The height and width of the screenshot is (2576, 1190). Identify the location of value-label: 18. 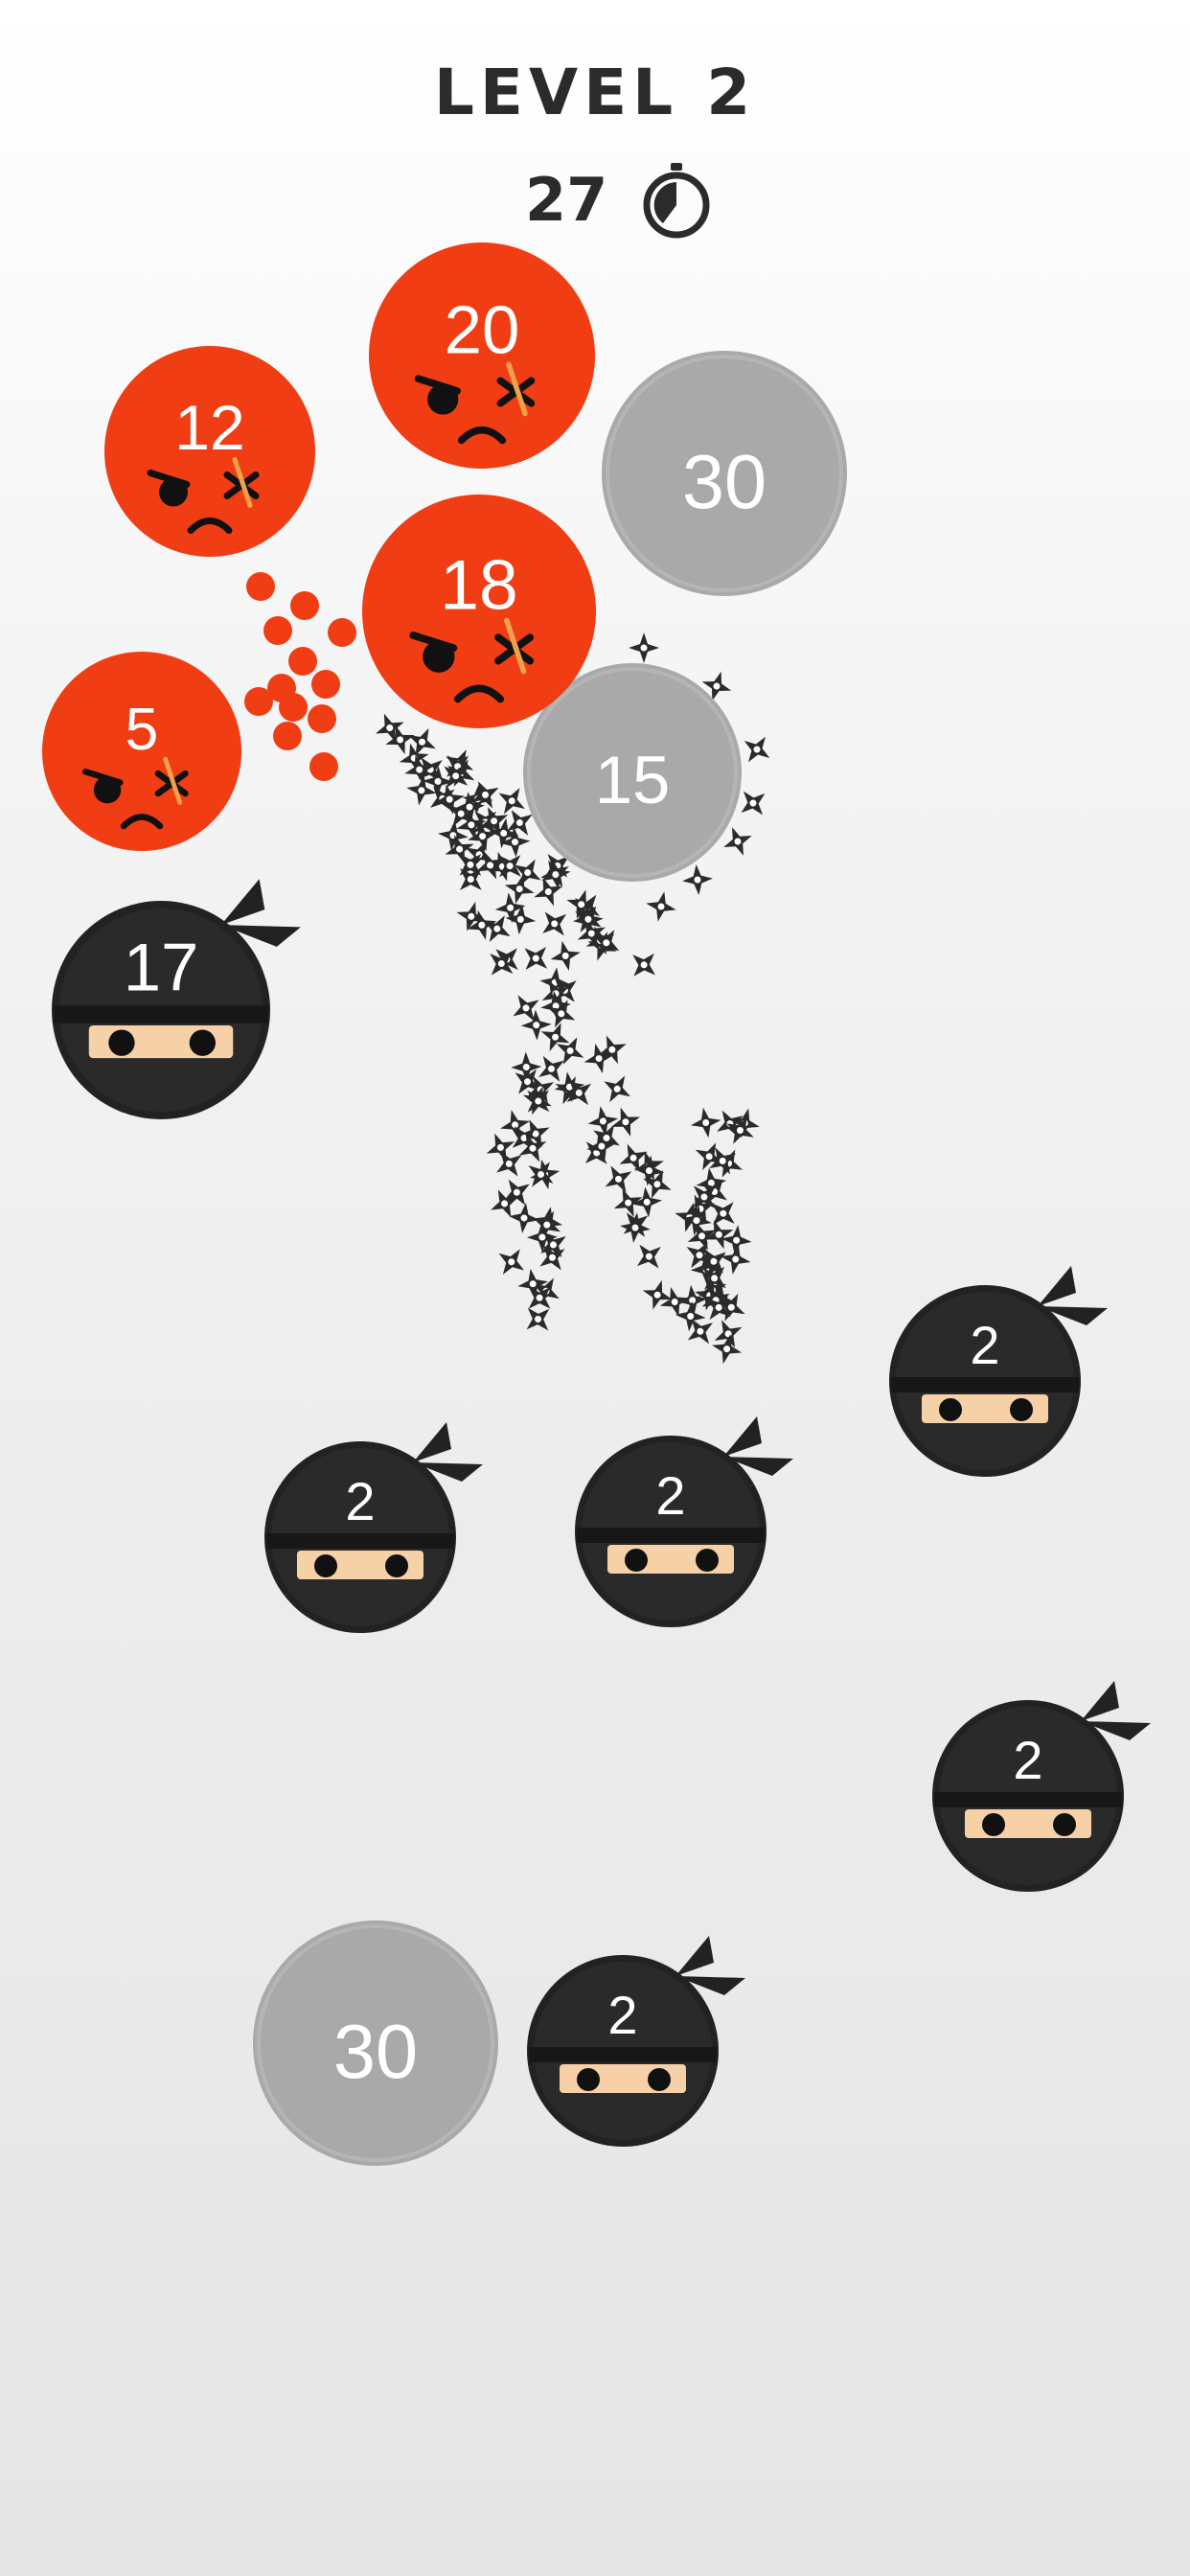
(479, 585).